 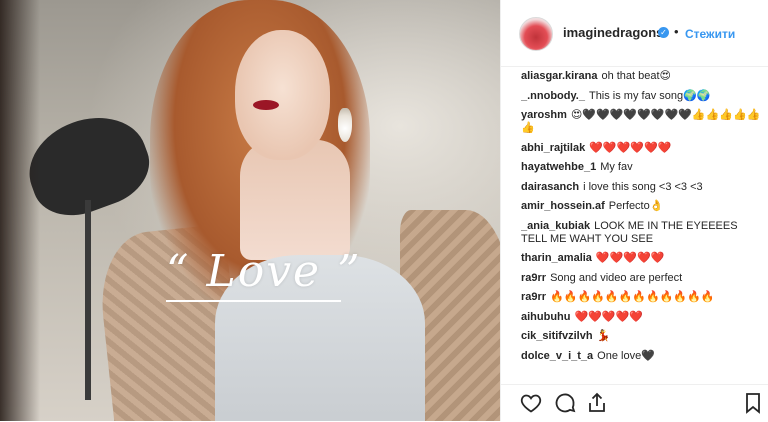 I want to click on follow-button: Стежити, so click(x=710, y=34).